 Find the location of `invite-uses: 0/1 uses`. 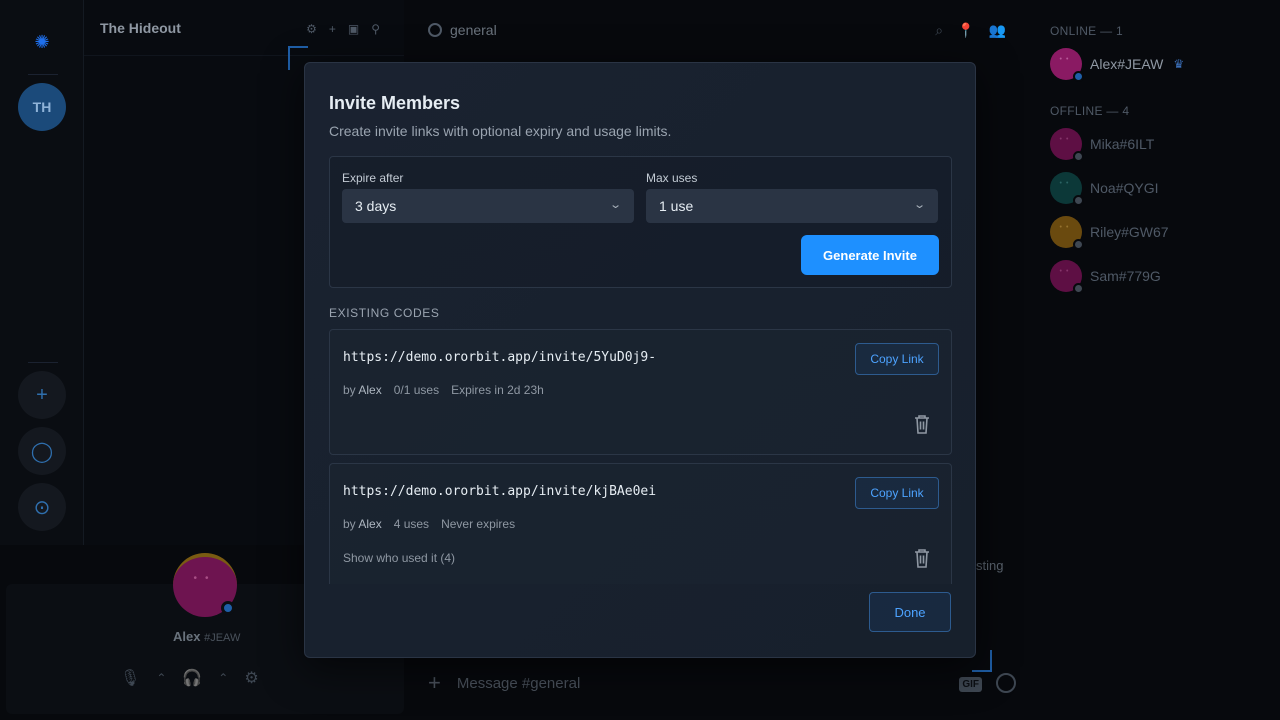

invite-uses: 0/1 uses is located at coordinates (416, 390).